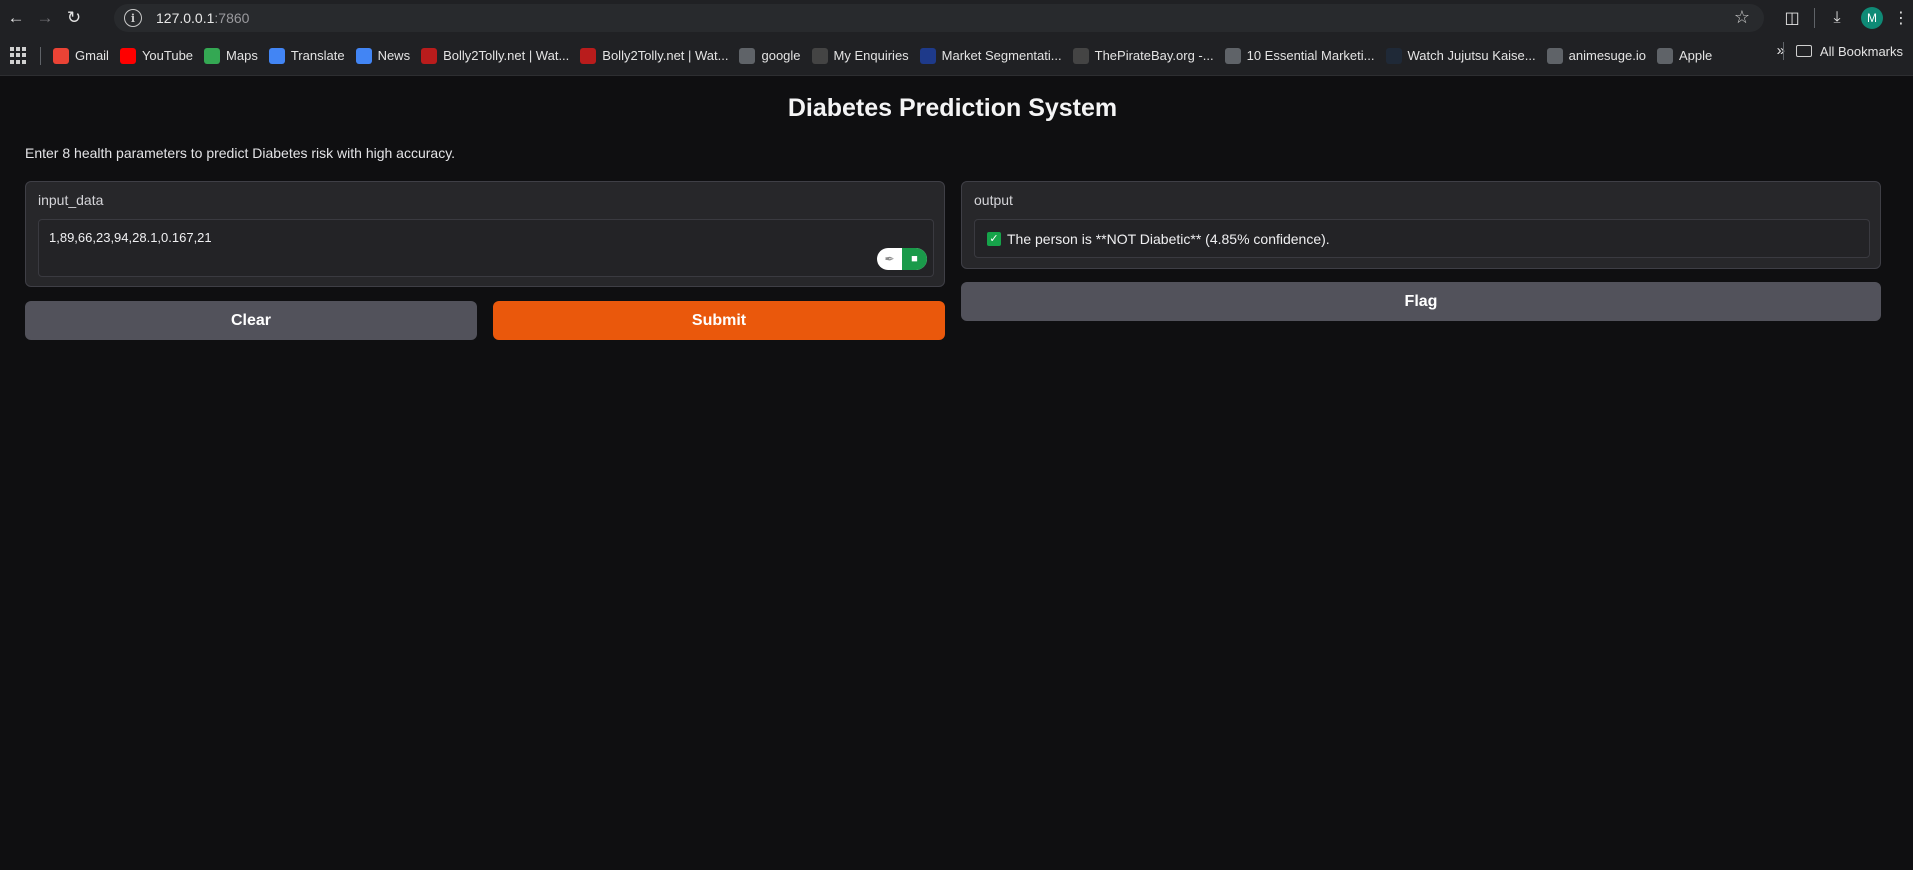 This screenshot has height=870, width=1913. I want to click on maps-icon, so click(212, 55).